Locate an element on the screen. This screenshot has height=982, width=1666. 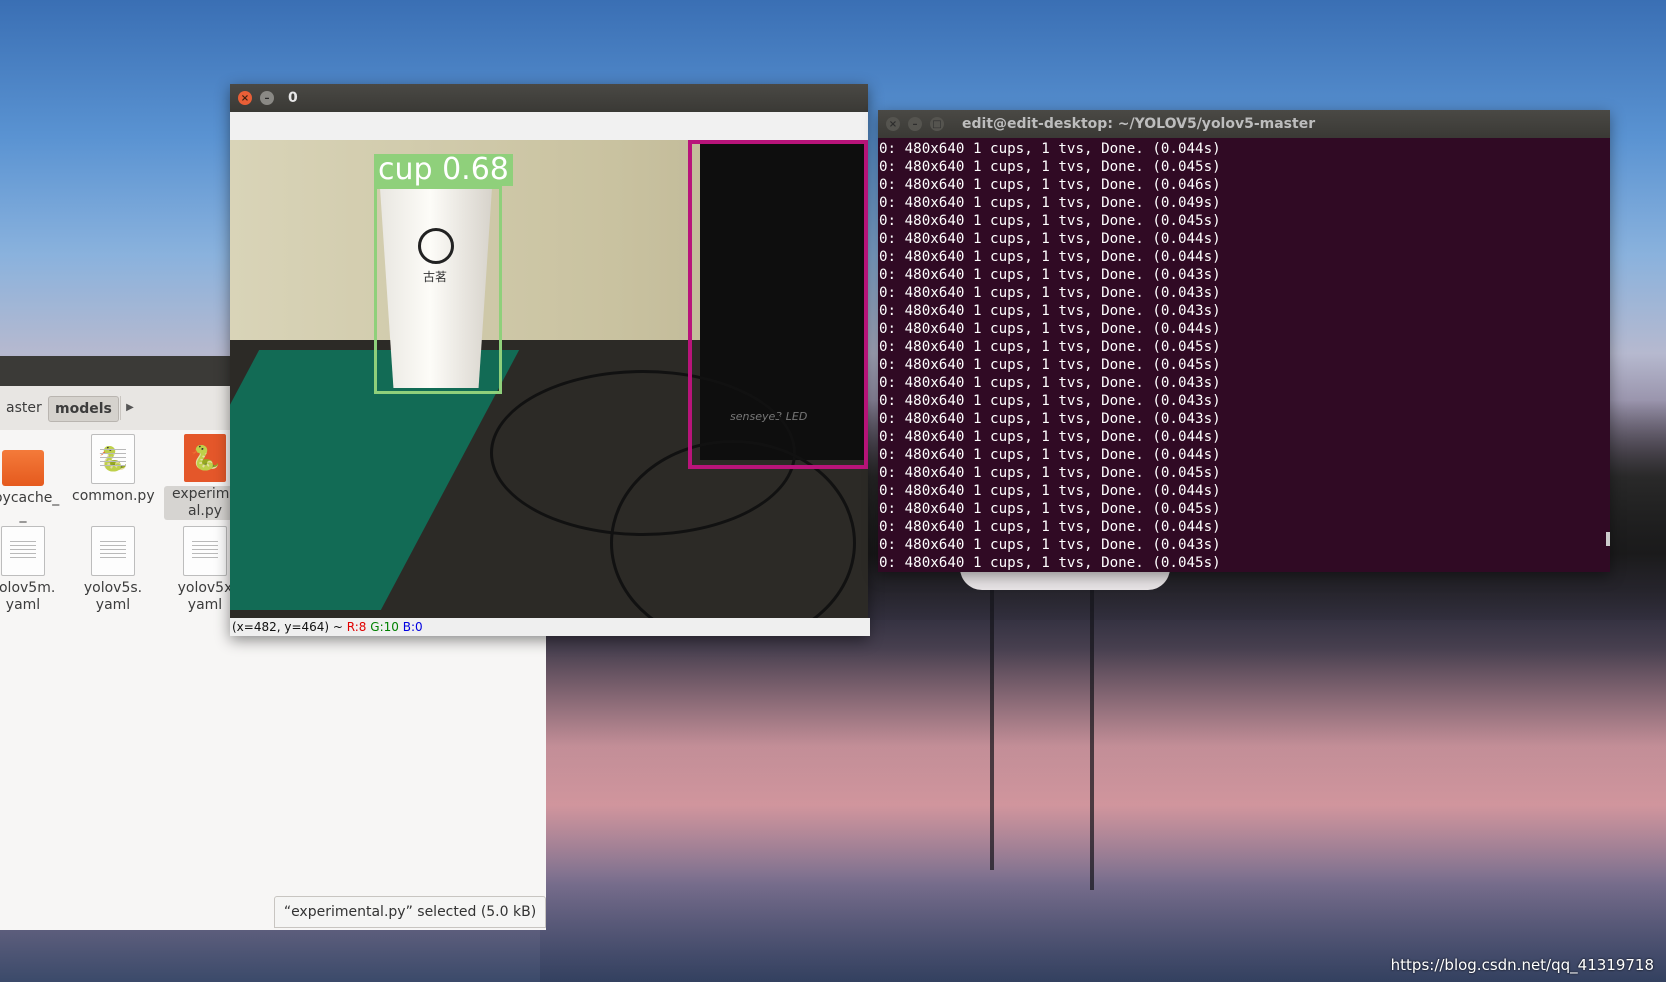
file-item-pycache: _pycache__ is located at coordinates (32, 482).